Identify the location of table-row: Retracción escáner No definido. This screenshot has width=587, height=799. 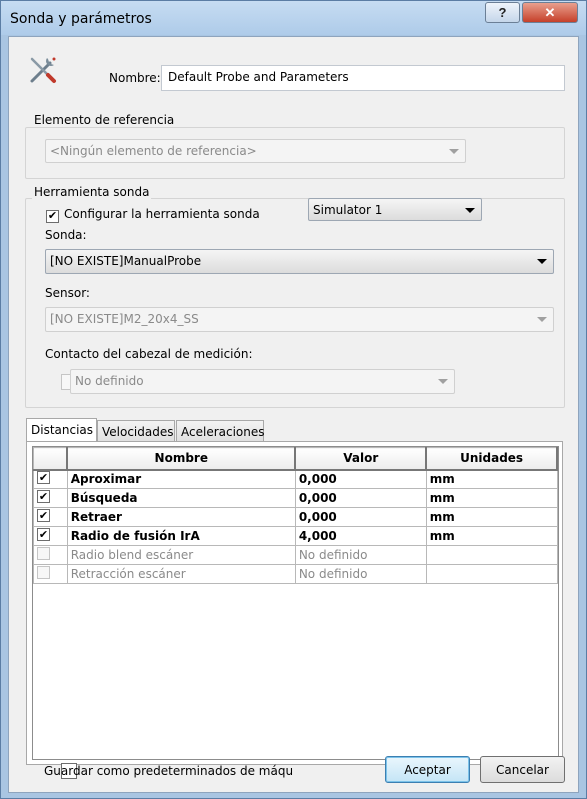
(295, 574).